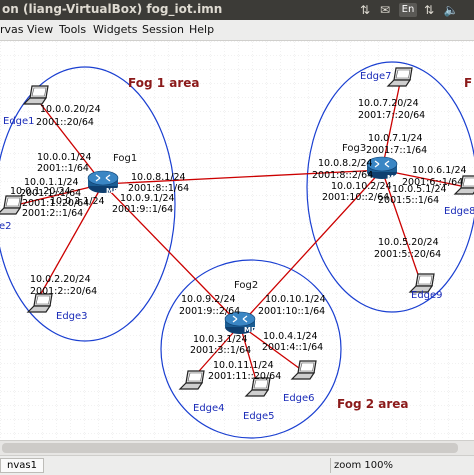 Image resolution: width=474 pixels, height=475 pixels. What do you see at coordinates (253, 330) in the screenshot?
I see `router-fog2-badge: MDR` at bounding box center [253, 330].